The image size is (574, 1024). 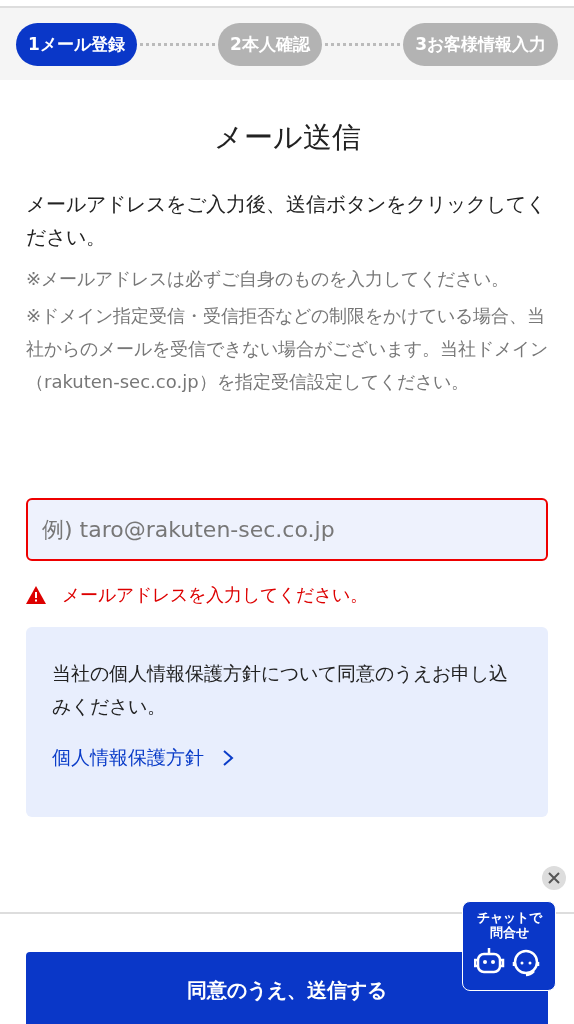 I want to click on close-button, so click(x=554, y=878).